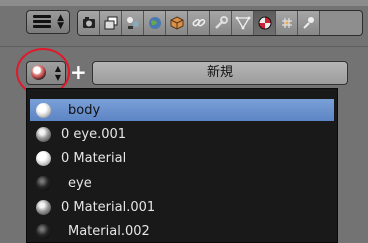  I want to click on render-layers-icon, so click(111, 23).